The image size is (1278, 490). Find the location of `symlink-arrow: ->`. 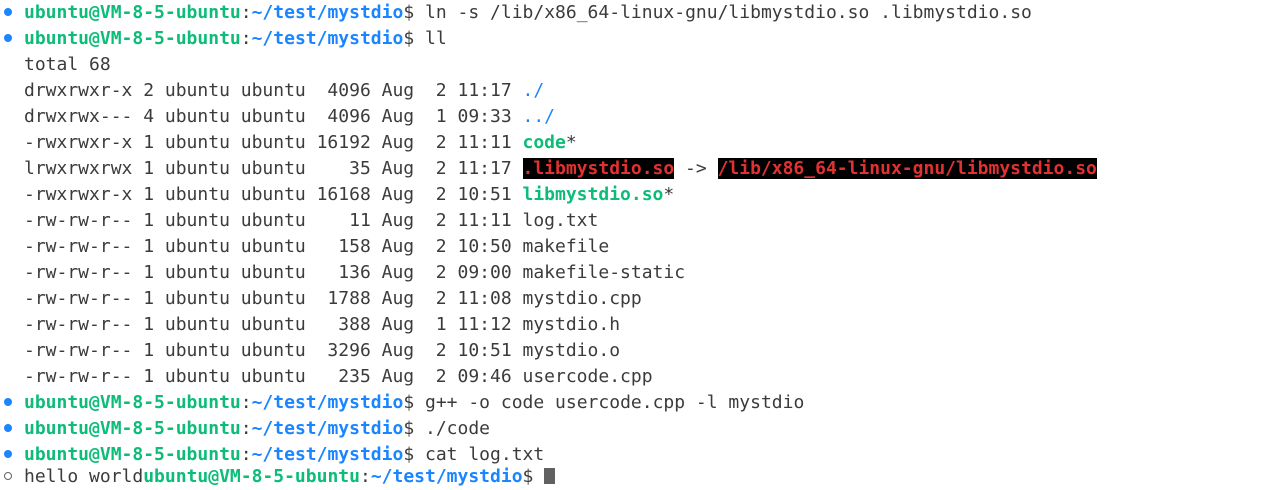

symlink-arrow: -> is located at coordinates (696, 168).